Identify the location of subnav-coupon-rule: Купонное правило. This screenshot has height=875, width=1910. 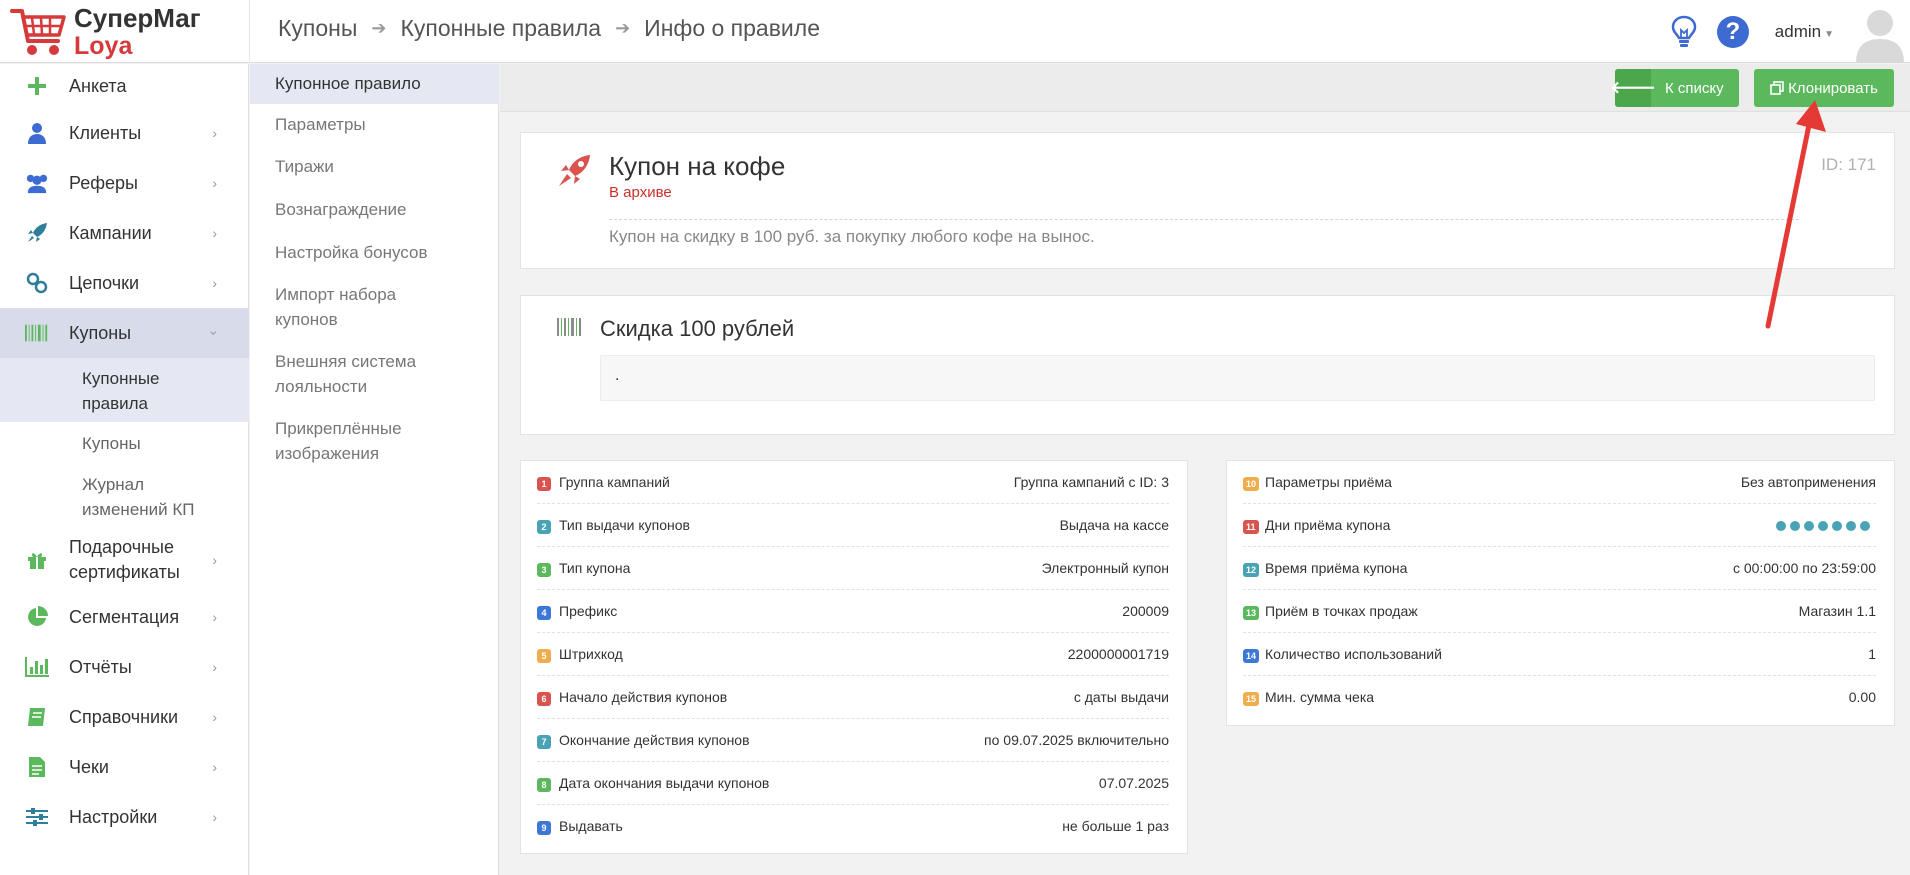
(374, 84).